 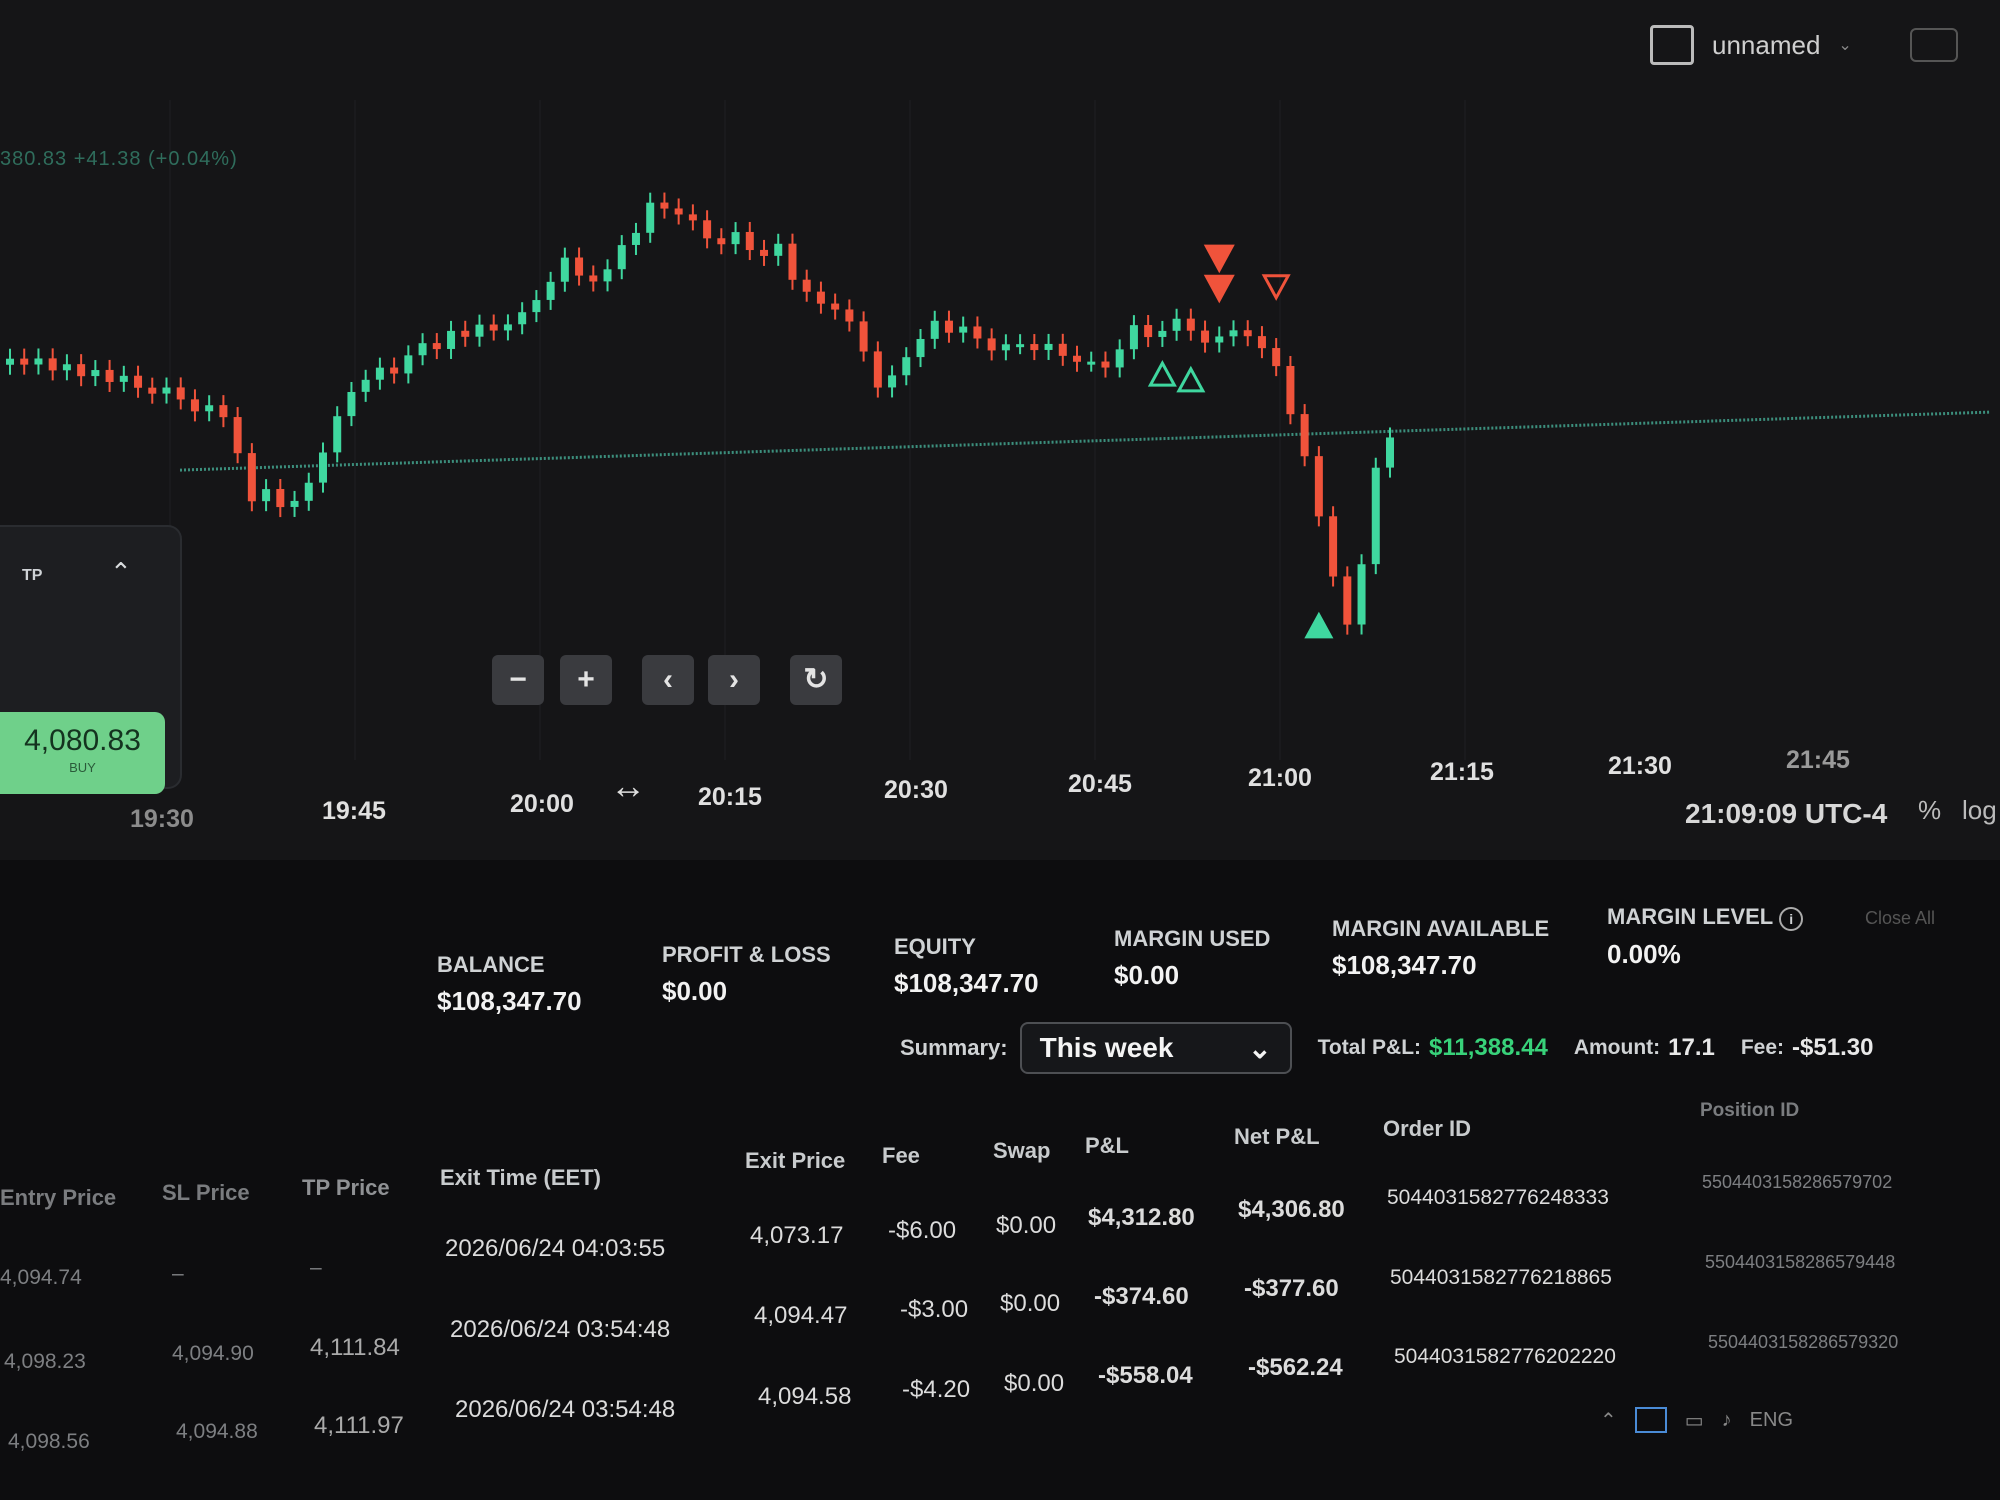 What do you see at coordinates (32, 576) in the screenshot?
I see `tp-label: TP` at bounding box center [32, 576].